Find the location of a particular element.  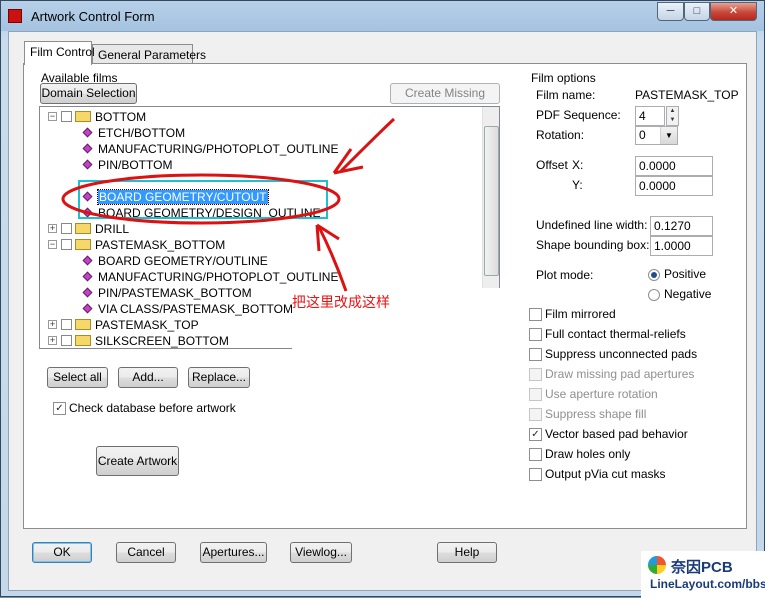

annotation-red-ellipse is located at coordinates (201, 199).